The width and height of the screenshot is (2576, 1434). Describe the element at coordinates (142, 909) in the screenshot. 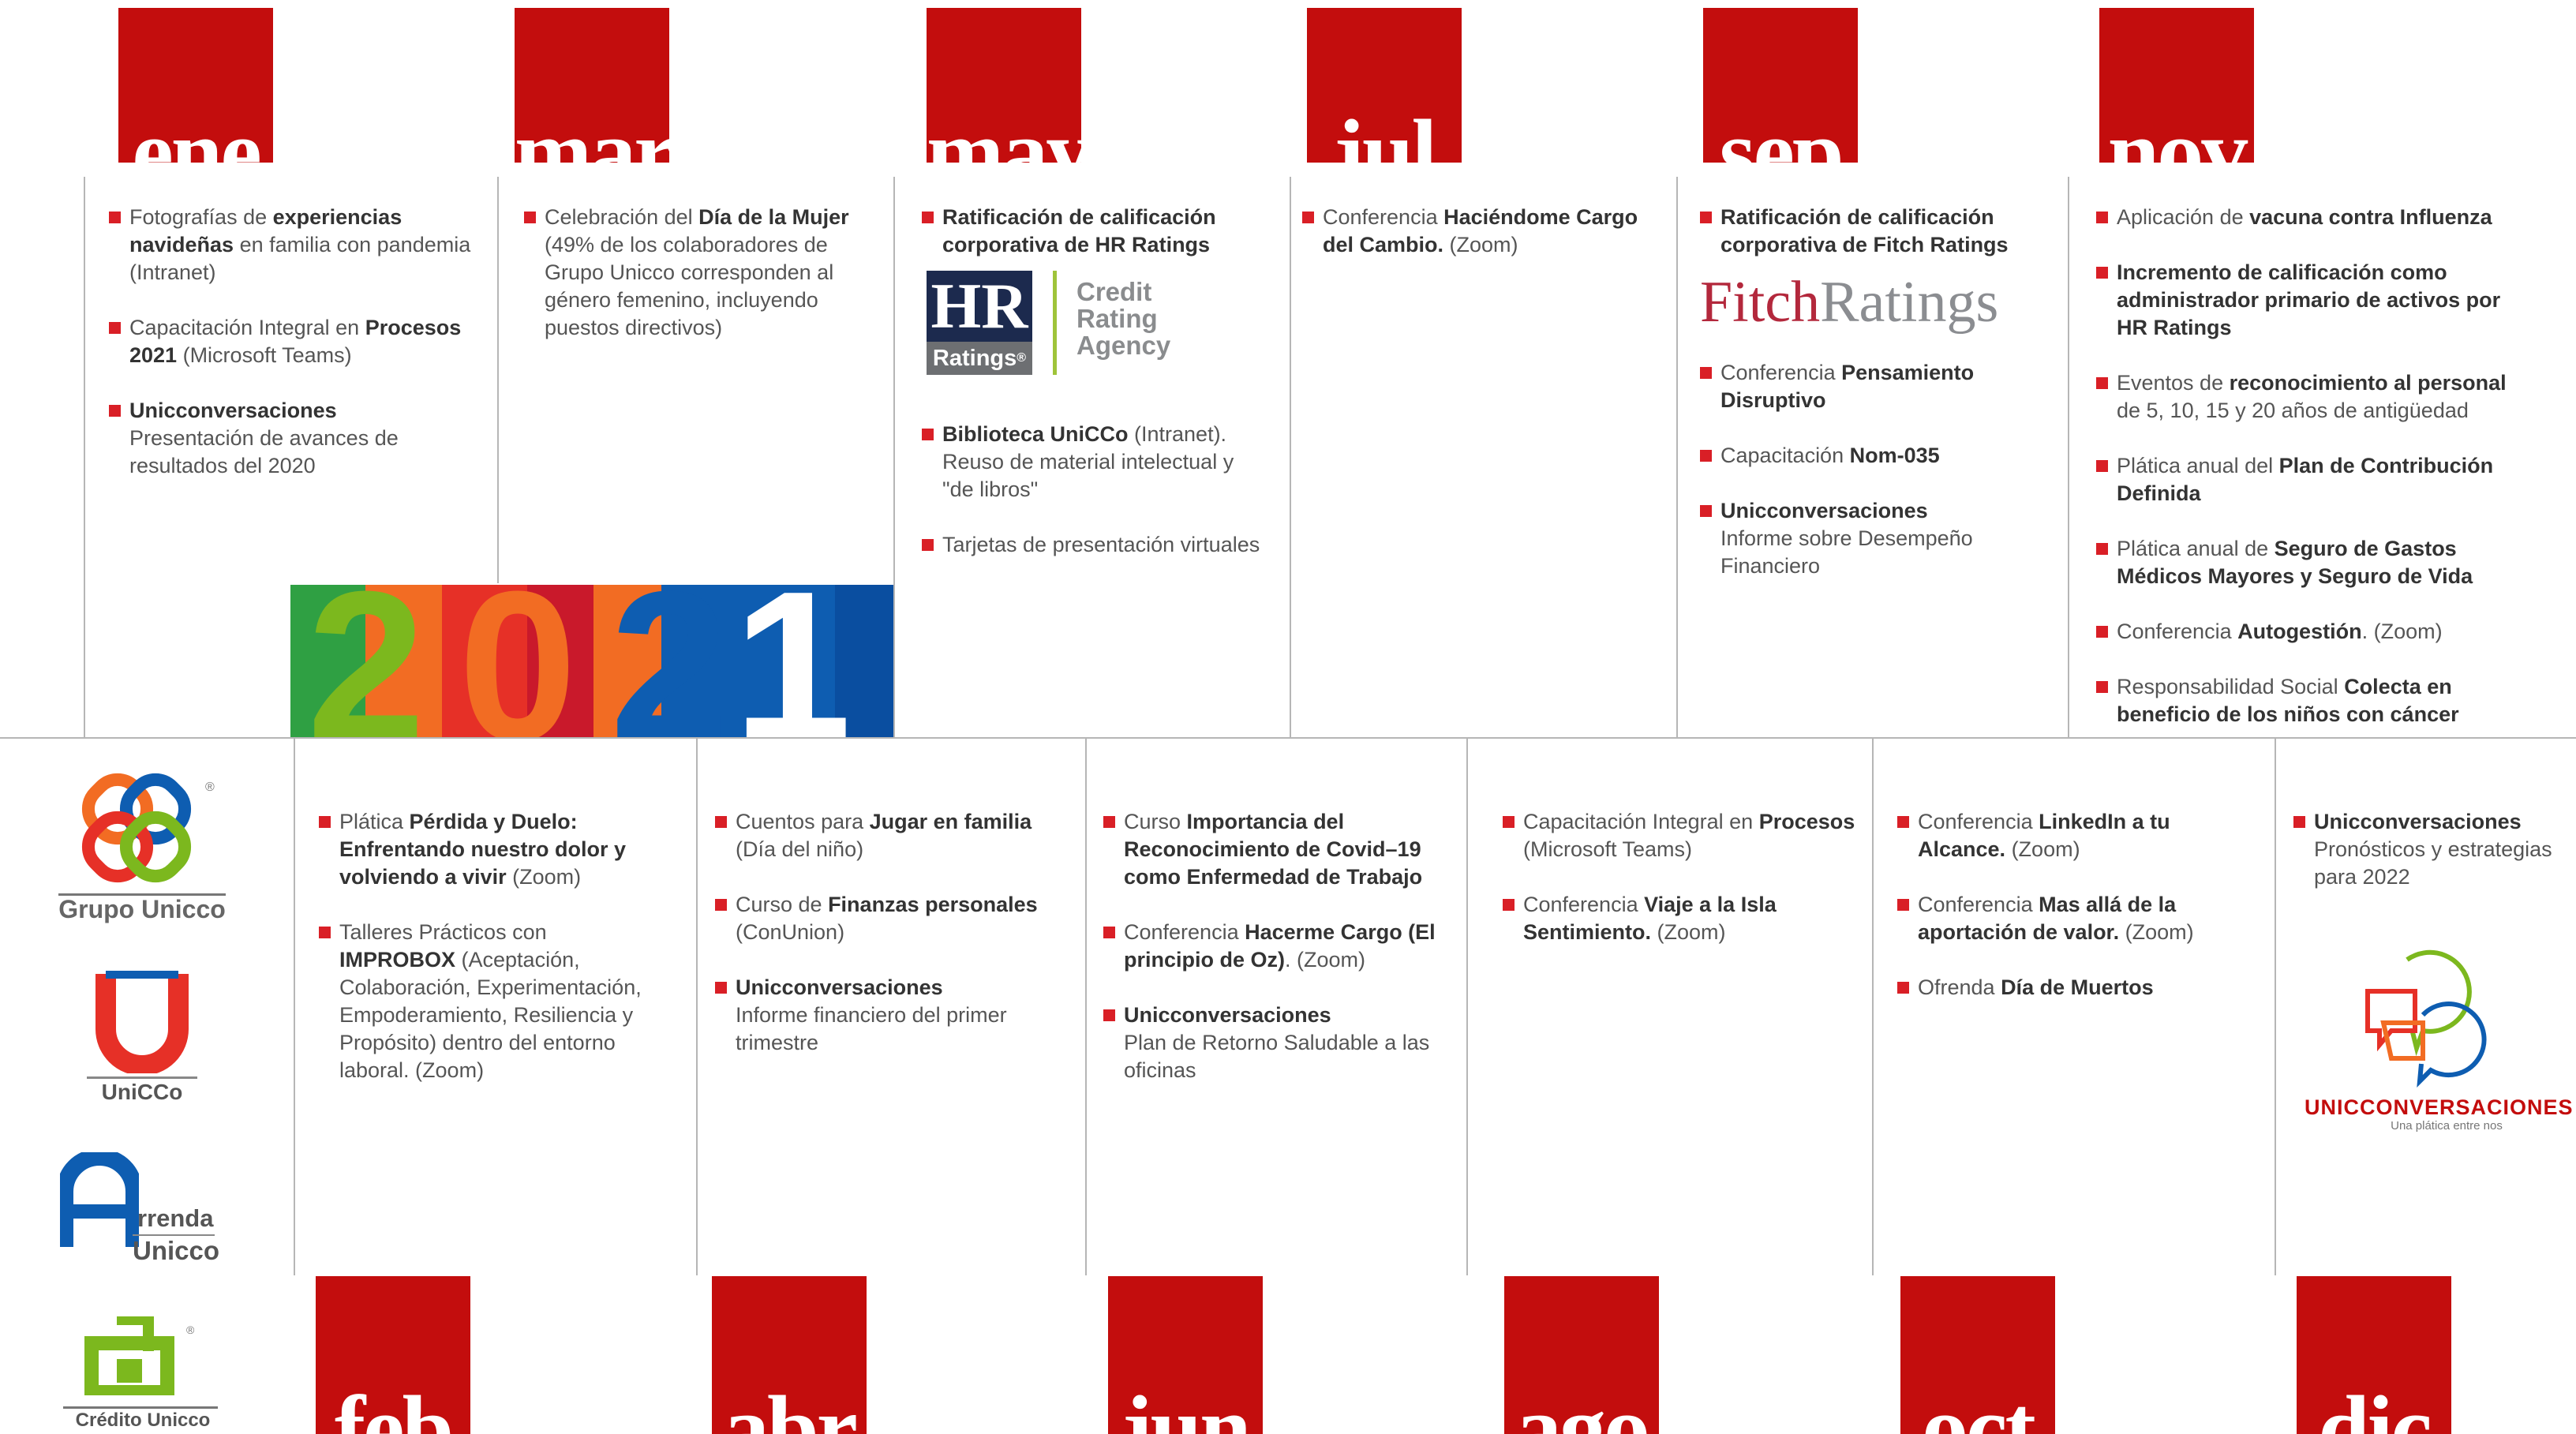

I see `grupo-unicco-name: Grupo Unicco` at that location.